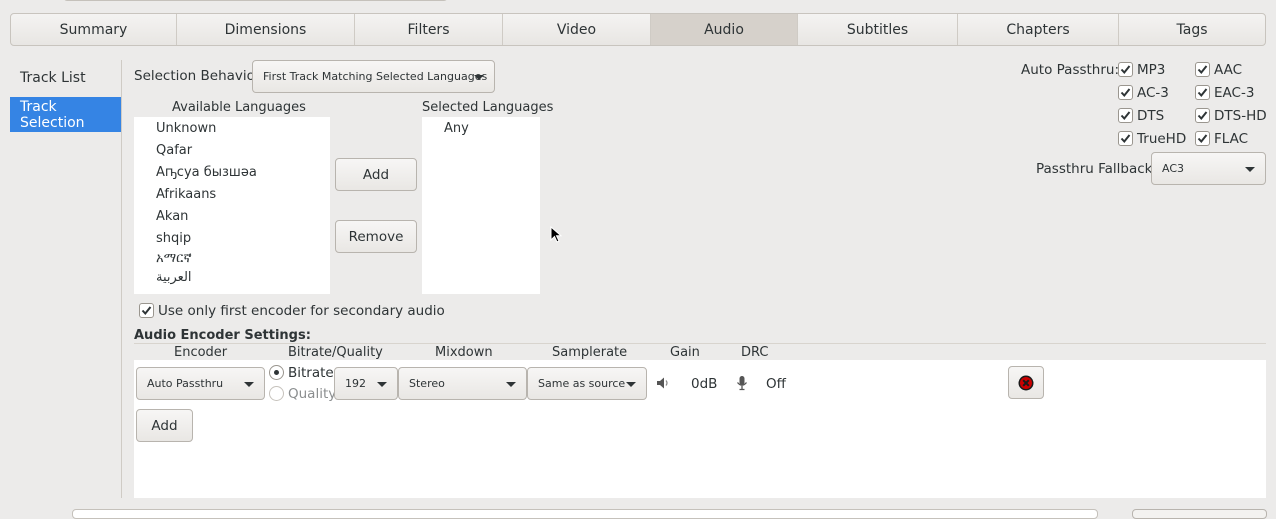  Describe the element at coordinates (185, 383) in the screenshot. I see `encoder-value: Auto Passthru` at that location.